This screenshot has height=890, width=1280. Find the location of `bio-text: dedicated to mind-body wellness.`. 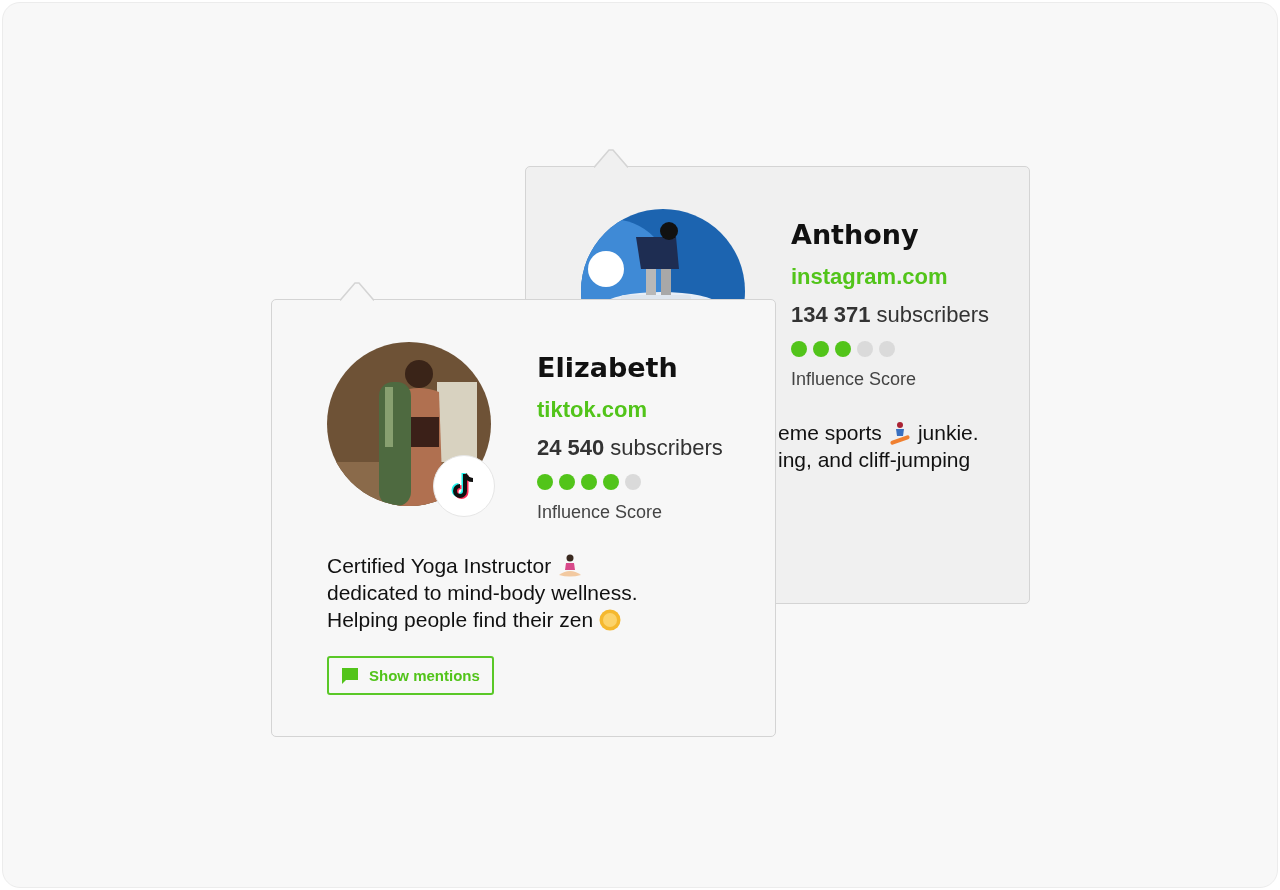

bio-text: dedicated to mind-body wellness. is located at coordinates (482, 592).